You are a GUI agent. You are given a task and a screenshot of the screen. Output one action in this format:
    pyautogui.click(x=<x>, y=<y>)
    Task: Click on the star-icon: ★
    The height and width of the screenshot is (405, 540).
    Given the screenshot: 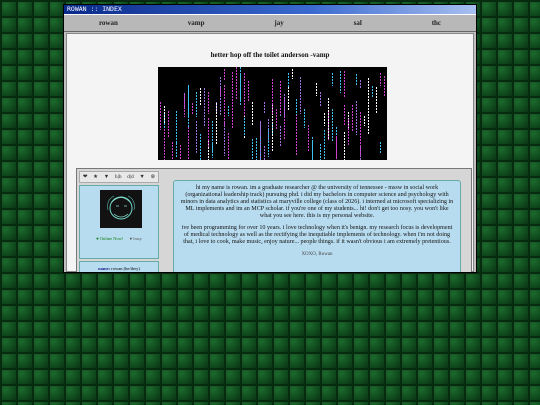 What is the action you would take?
    pyautogui.click(x=95, y=177)
    